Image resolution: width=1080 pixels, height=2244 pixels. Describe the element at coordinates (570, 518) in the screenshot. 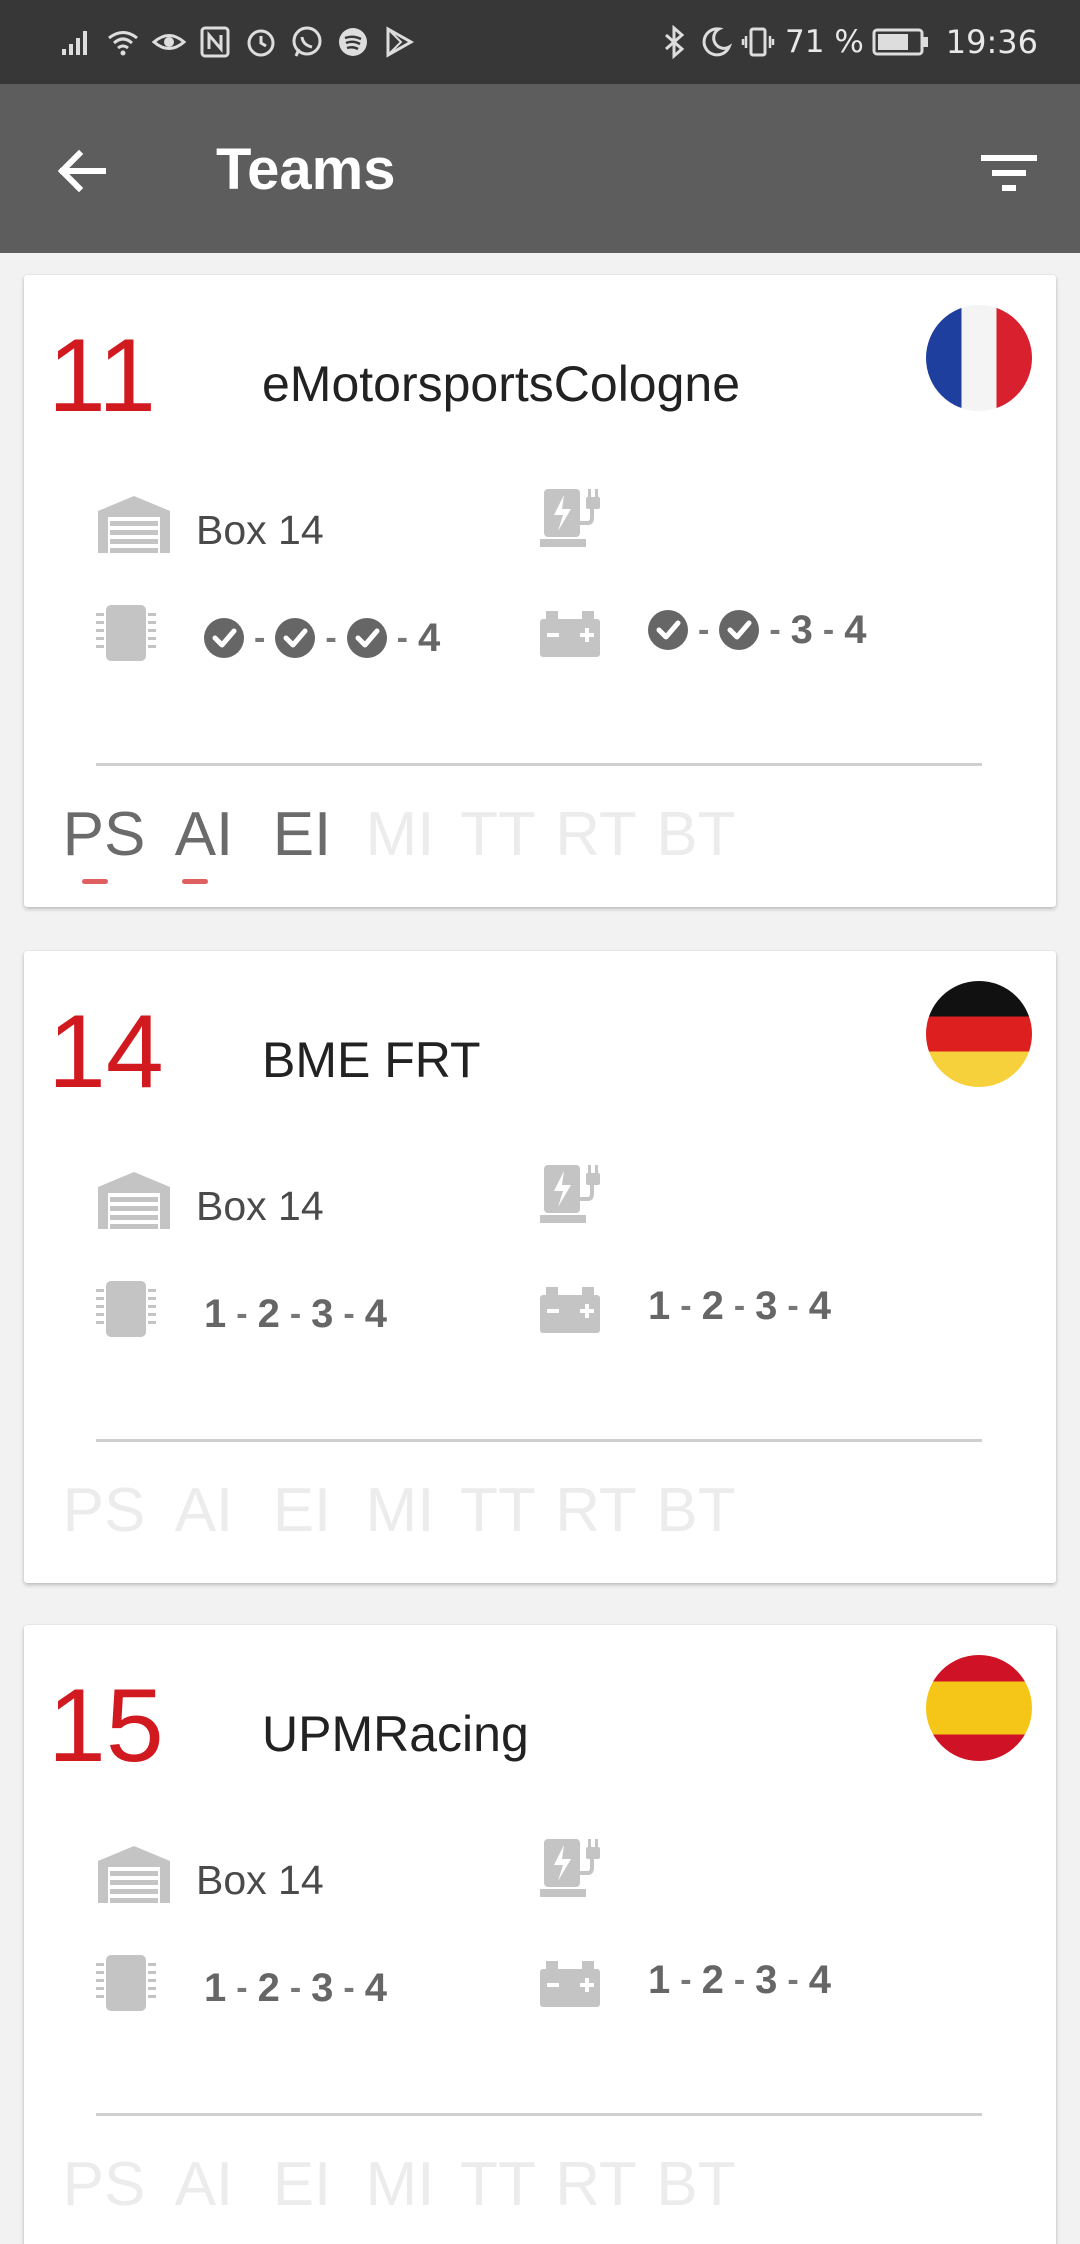

I see `ev-charging-icon` at that location.